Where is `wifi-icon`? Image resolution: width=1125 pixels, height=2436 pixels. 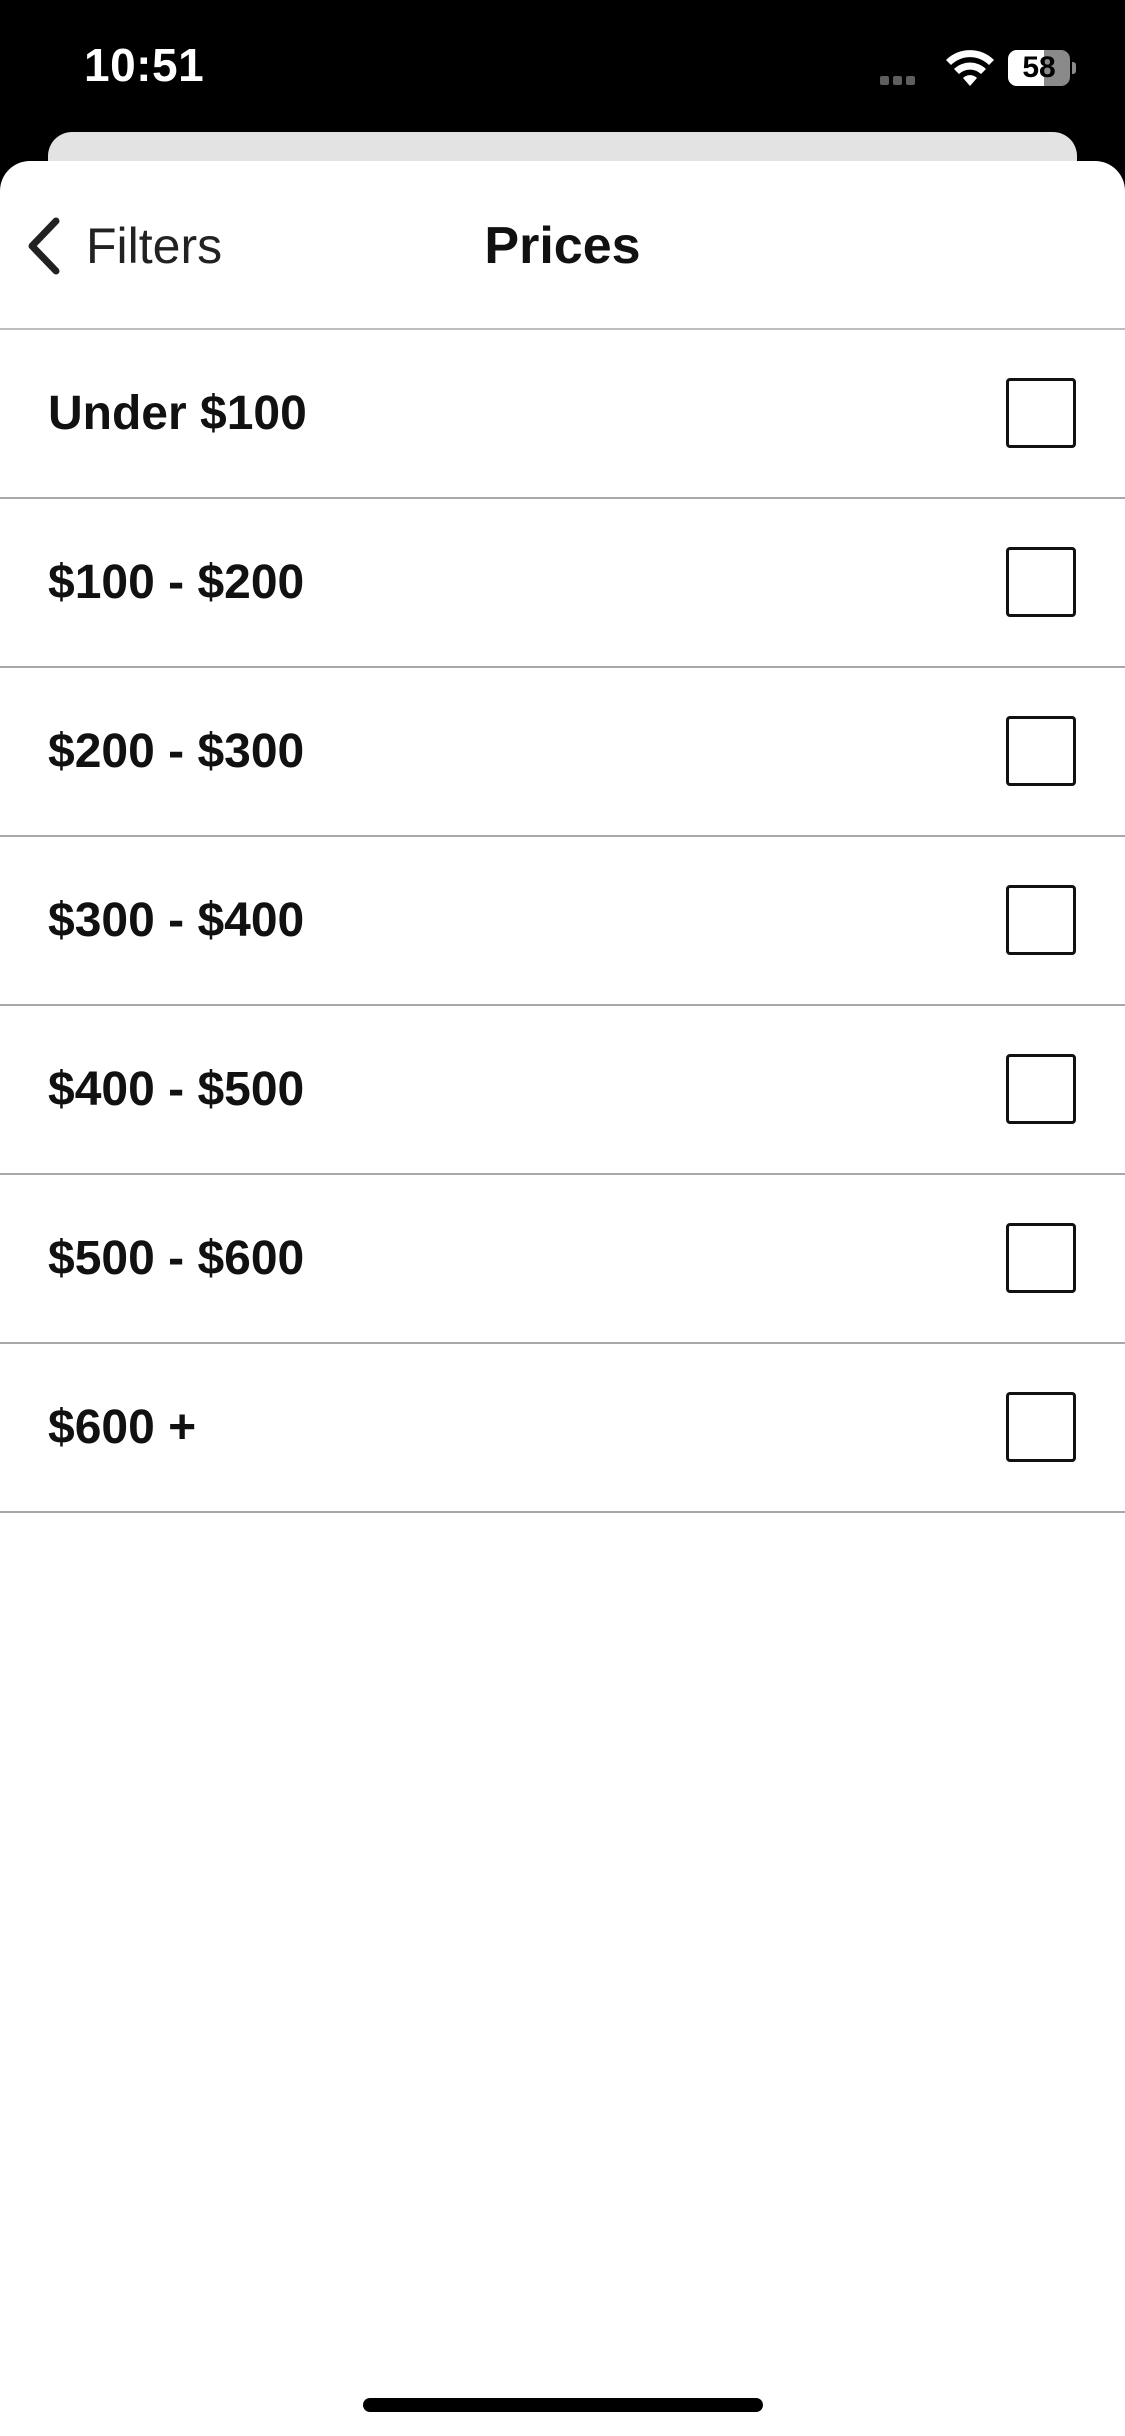 wifi-icon is located at coordinates (970, 68).